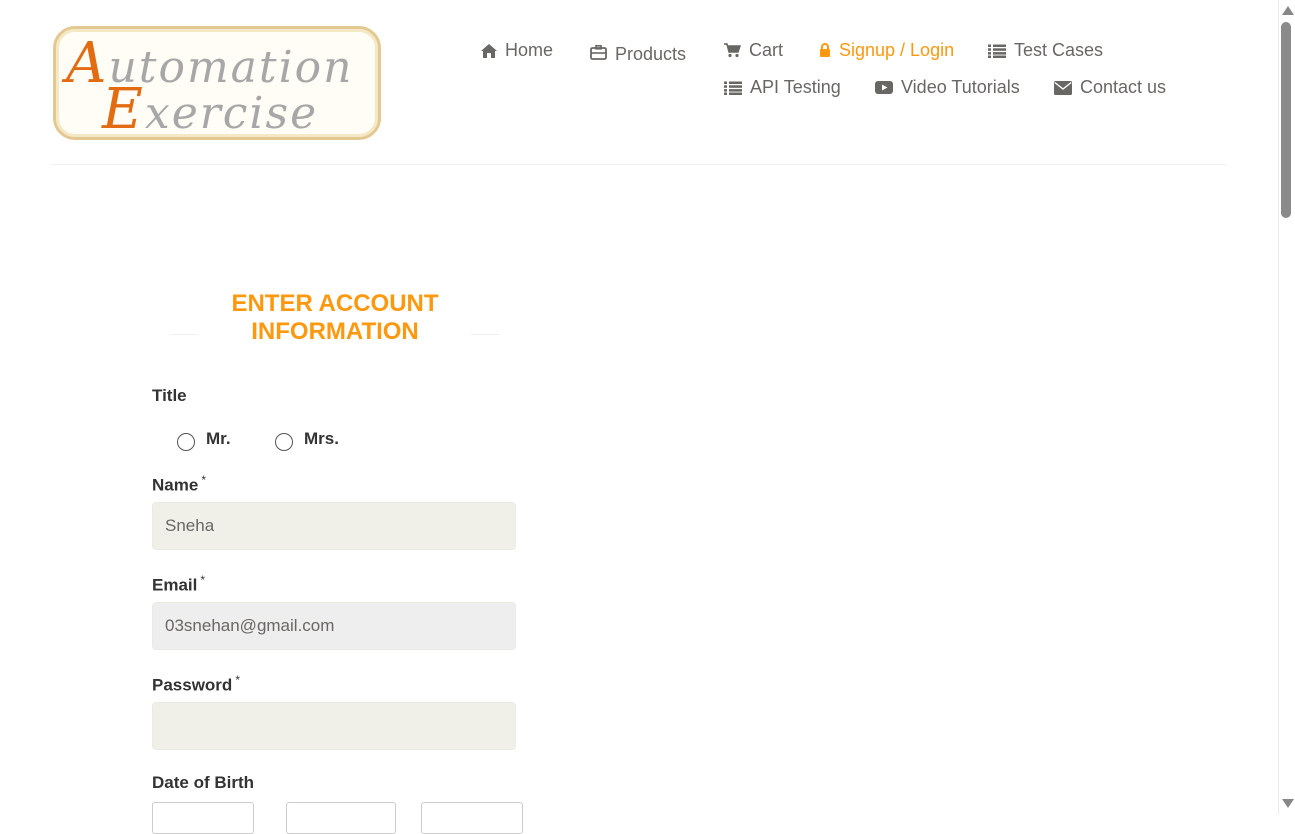 Image resolution: width=1295 pixels, height=834 pixels. I want to click on scrollbar-thumb, so click(1286, 120).